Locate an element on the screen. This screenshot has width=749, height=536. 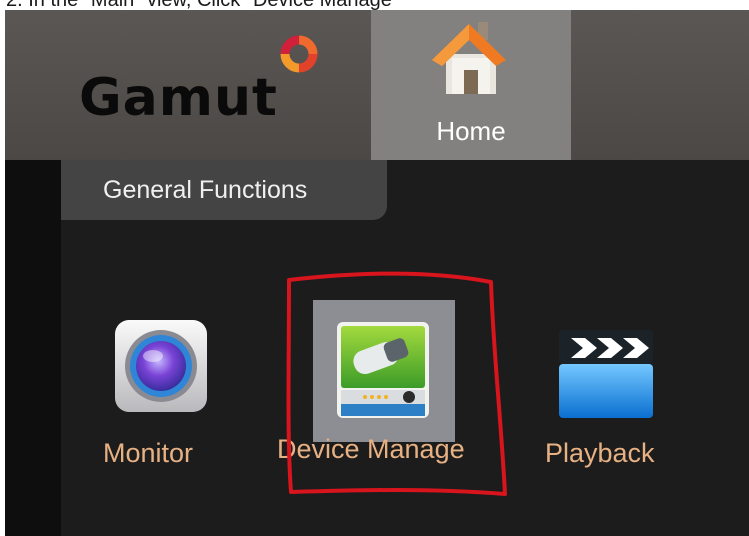
monitor-button: Monitor is located at coordinates (158, 403).